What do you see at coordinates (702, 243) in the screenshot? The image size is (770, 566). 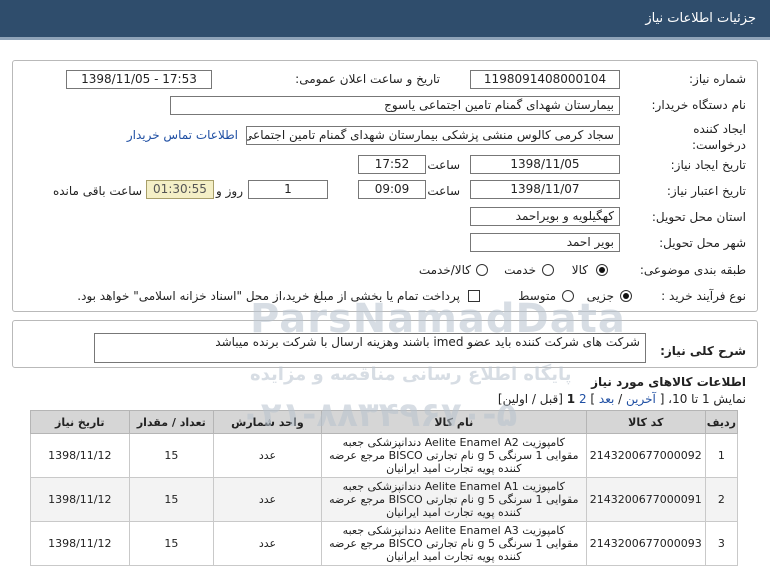 I see `city-label: شهر محل تحویل:` at bounding box center [702, 243].